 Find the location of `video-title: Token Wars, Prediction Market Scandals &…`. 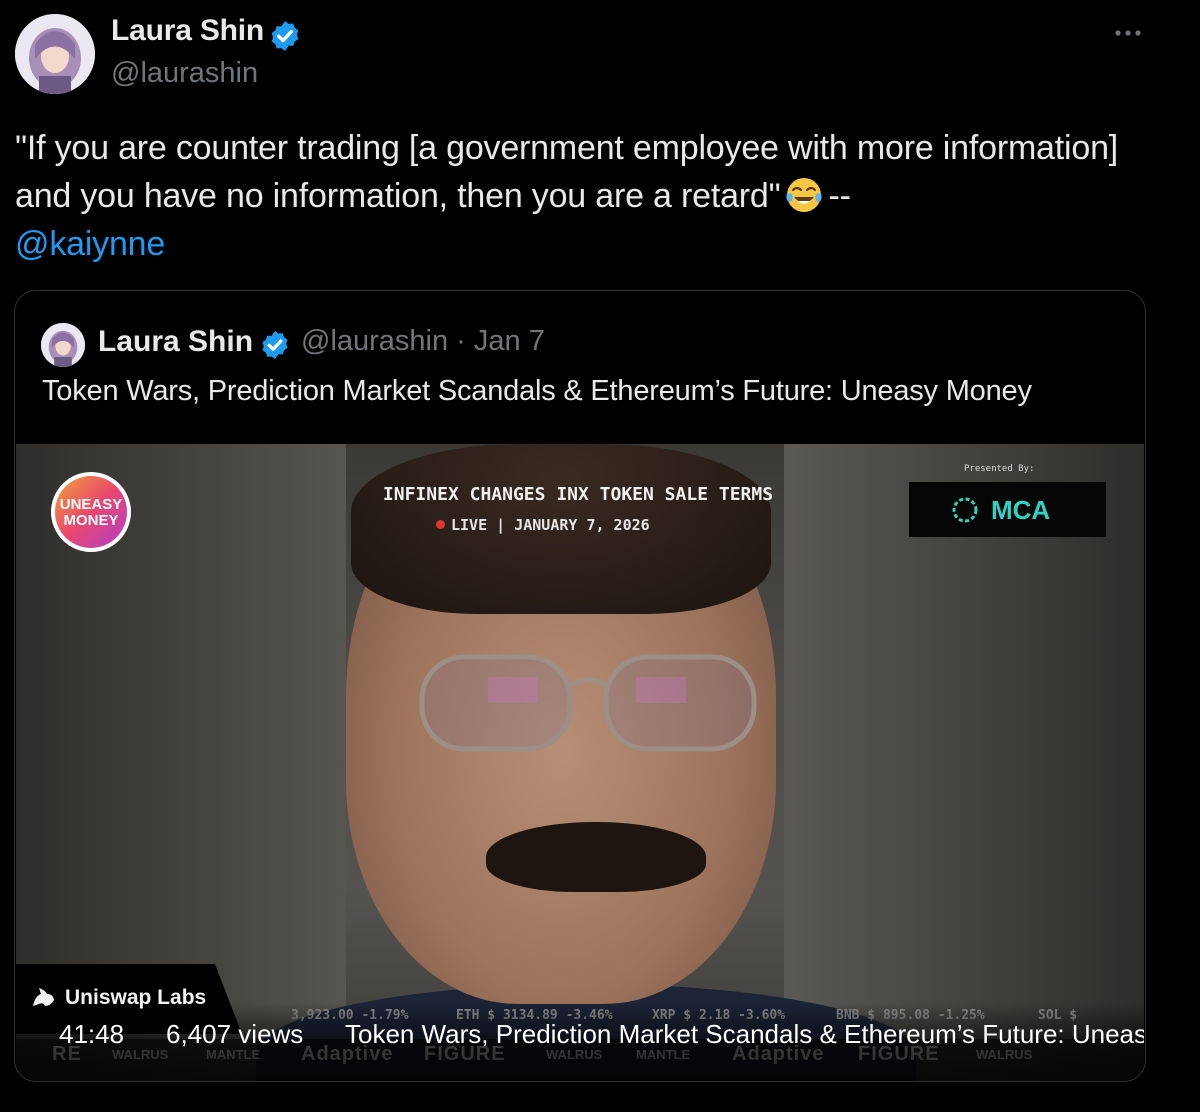

video-title: Token Wars, Prediction Market Scandals &… is located at coordinates (744, 1034).